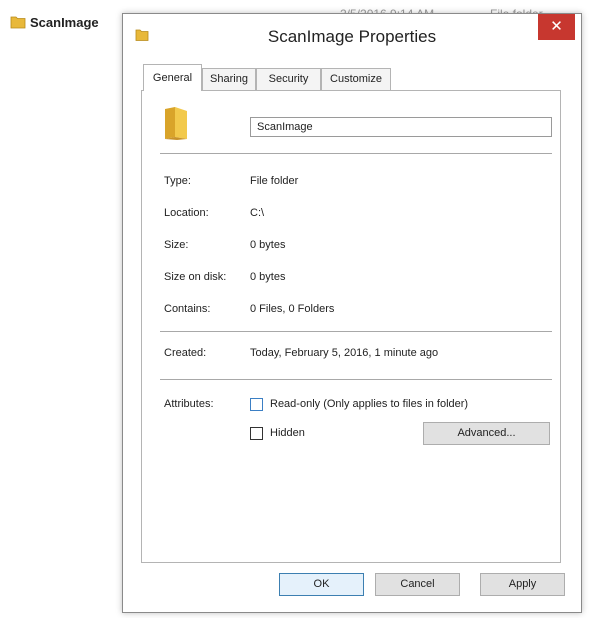 Image resolution: width=595 pixels, height=618 pixels. What do you see at coordinates (187, 309) in the screenshot?
I see `contains-label: Contains:` at bounding box center [187, 309].